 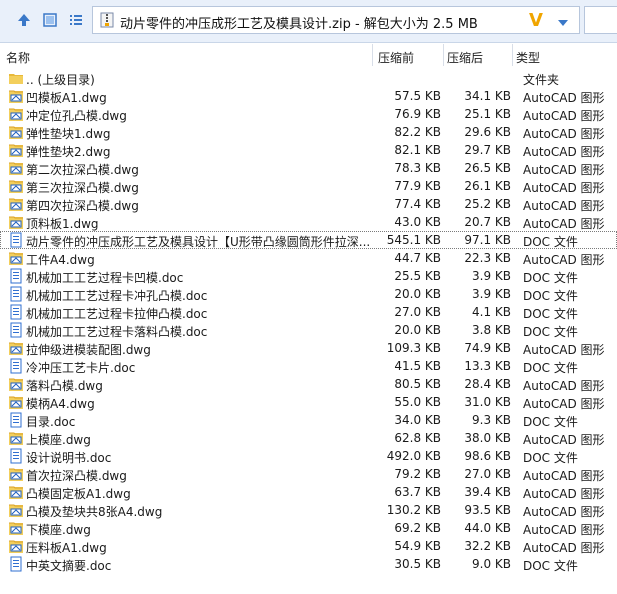 I want to click on file-row: 顶料板1.dwg 43.0 KB 20.7 KB AutoCAD 图形, so click(x=308, y=222).